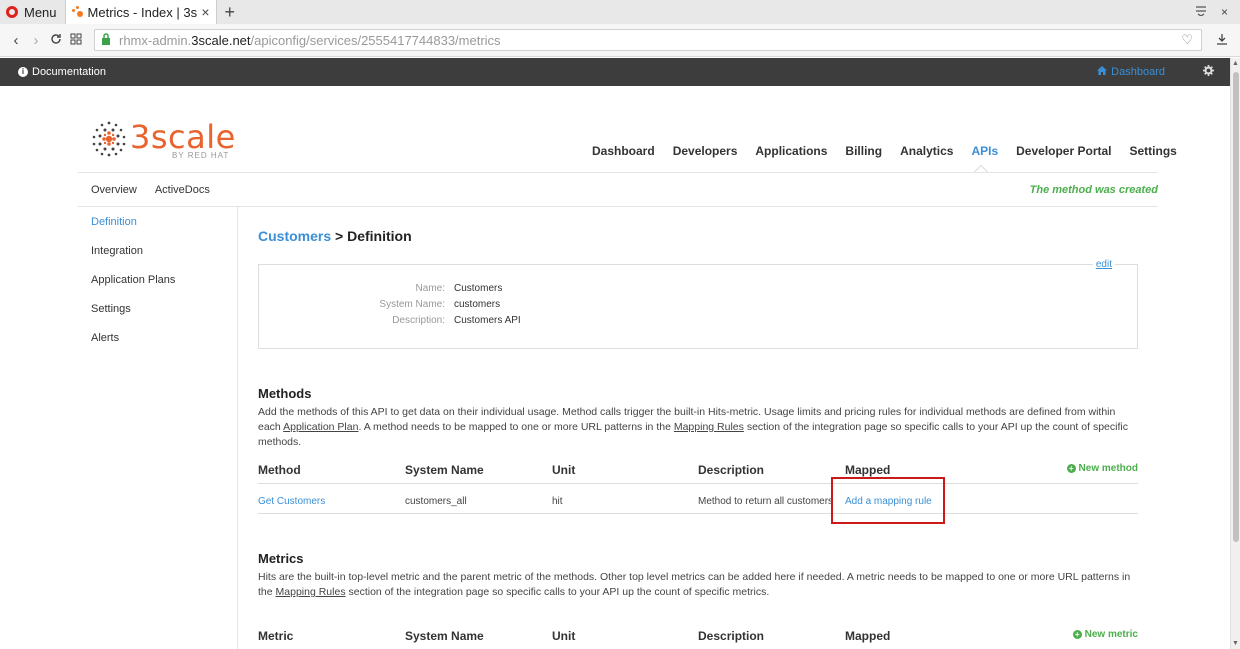 Image resolution: width=1240 pixels, height=649 pixels. I want to click on metrics-title: Metrics, so click(281, 558).